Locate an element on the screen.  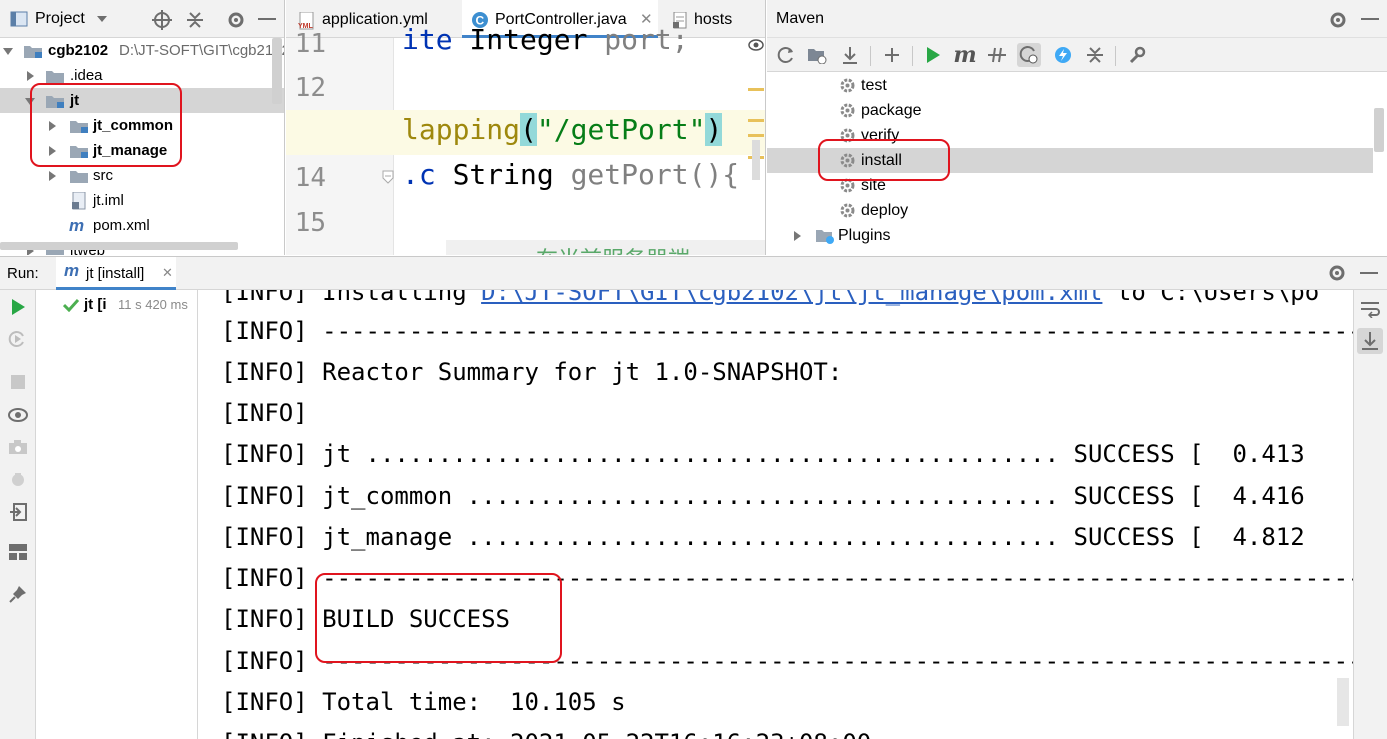
lifecycle-label: test is located at coordinates (874, 85).